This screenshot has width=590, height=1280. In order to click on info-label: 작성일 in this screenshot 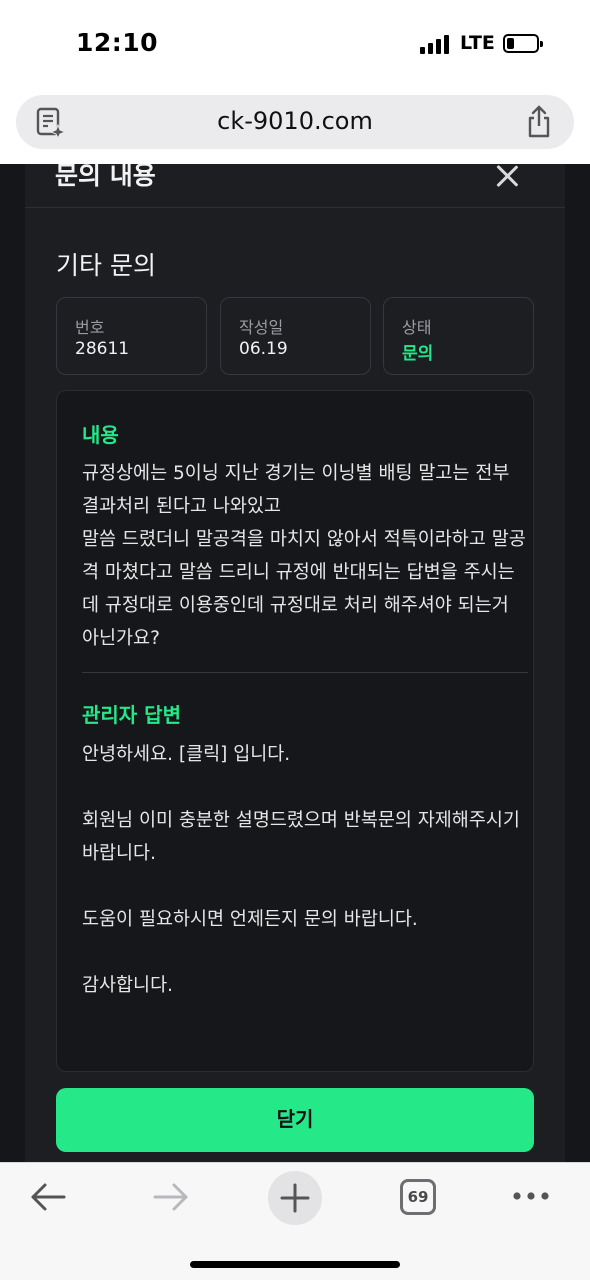, I will do `click(261, 327)`.